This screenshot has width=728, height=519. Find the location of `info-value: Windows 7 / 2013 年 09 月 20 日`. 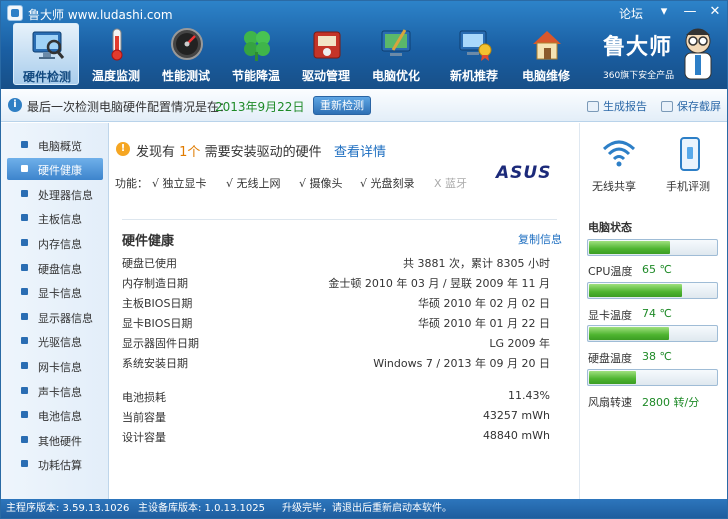

info-value: Windows 7 / 2013 年 09 月 20 日 is located at coordinates (461, 363).